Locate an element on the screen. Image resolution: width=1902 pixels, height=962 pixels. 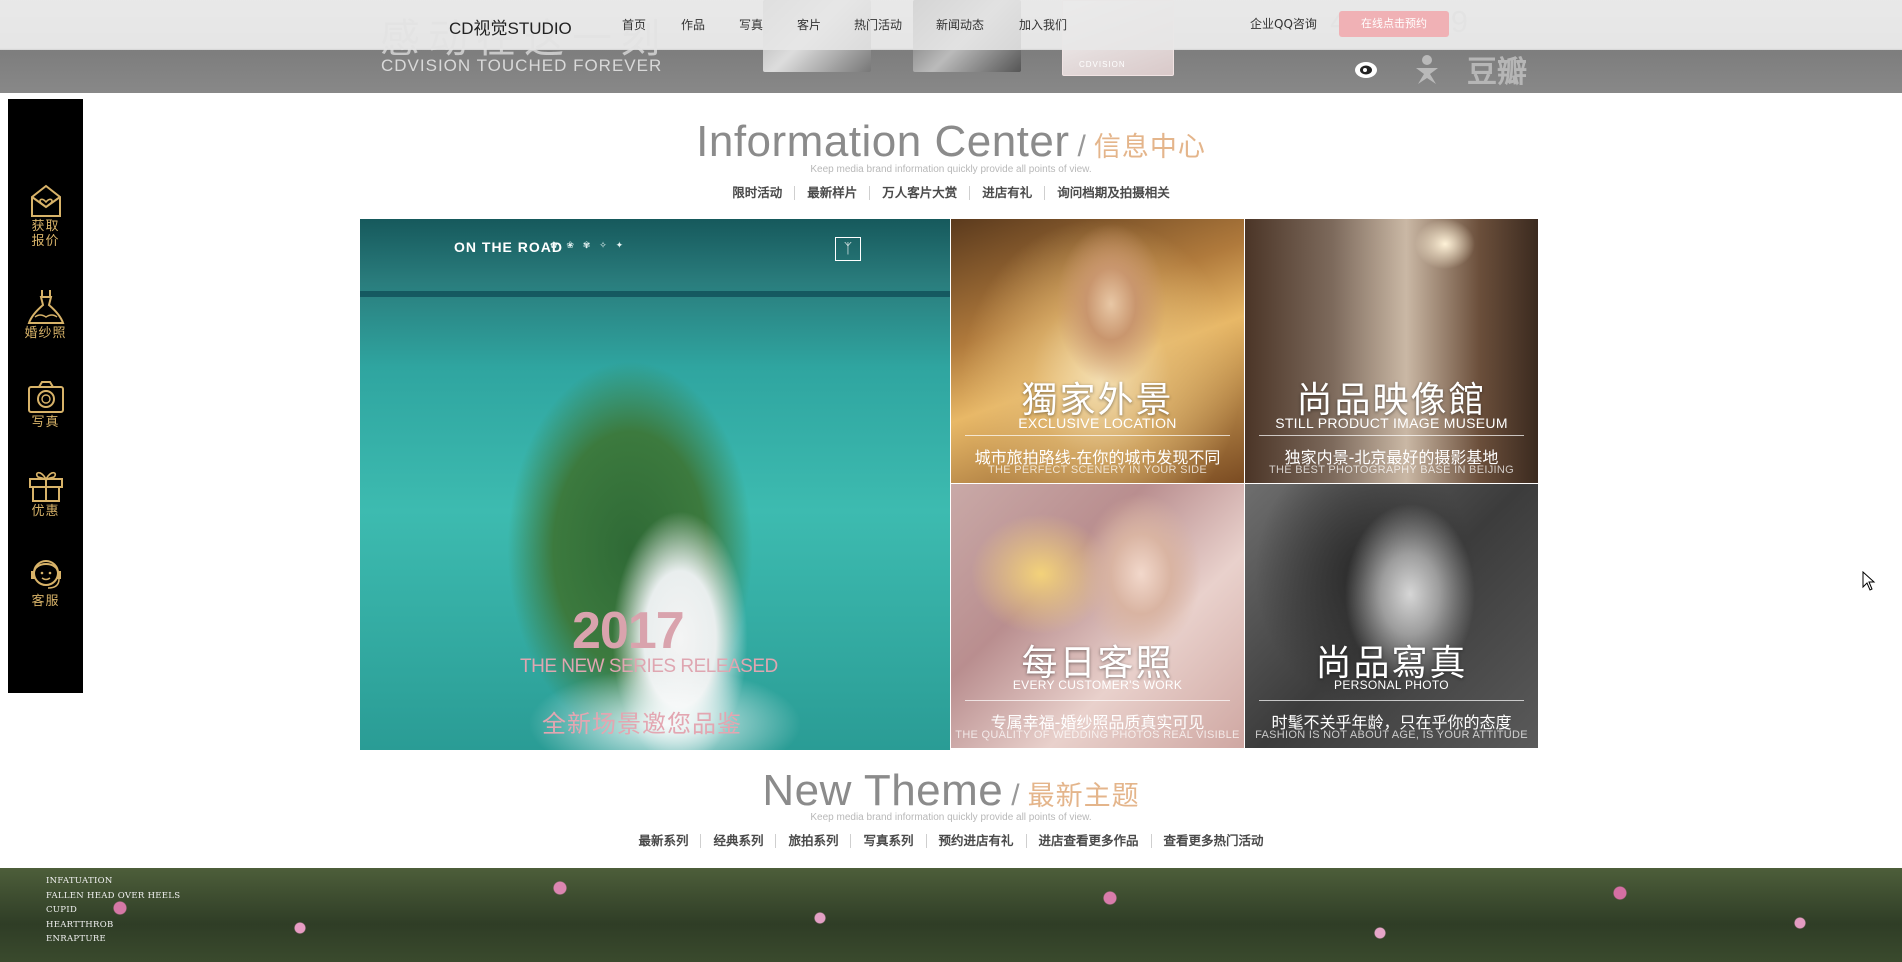
tab-more-events: 查看更多热门活动 is located at coordinates (1214, 841).